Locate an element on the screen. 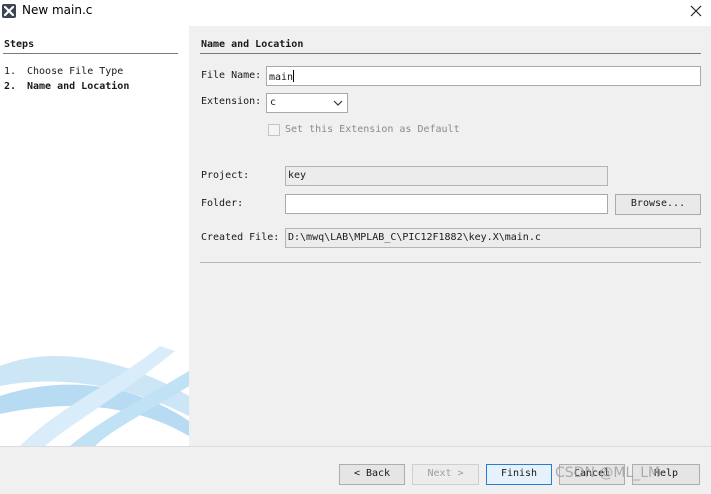  netbeans-logo-icon is located at coordinates (9, 11).